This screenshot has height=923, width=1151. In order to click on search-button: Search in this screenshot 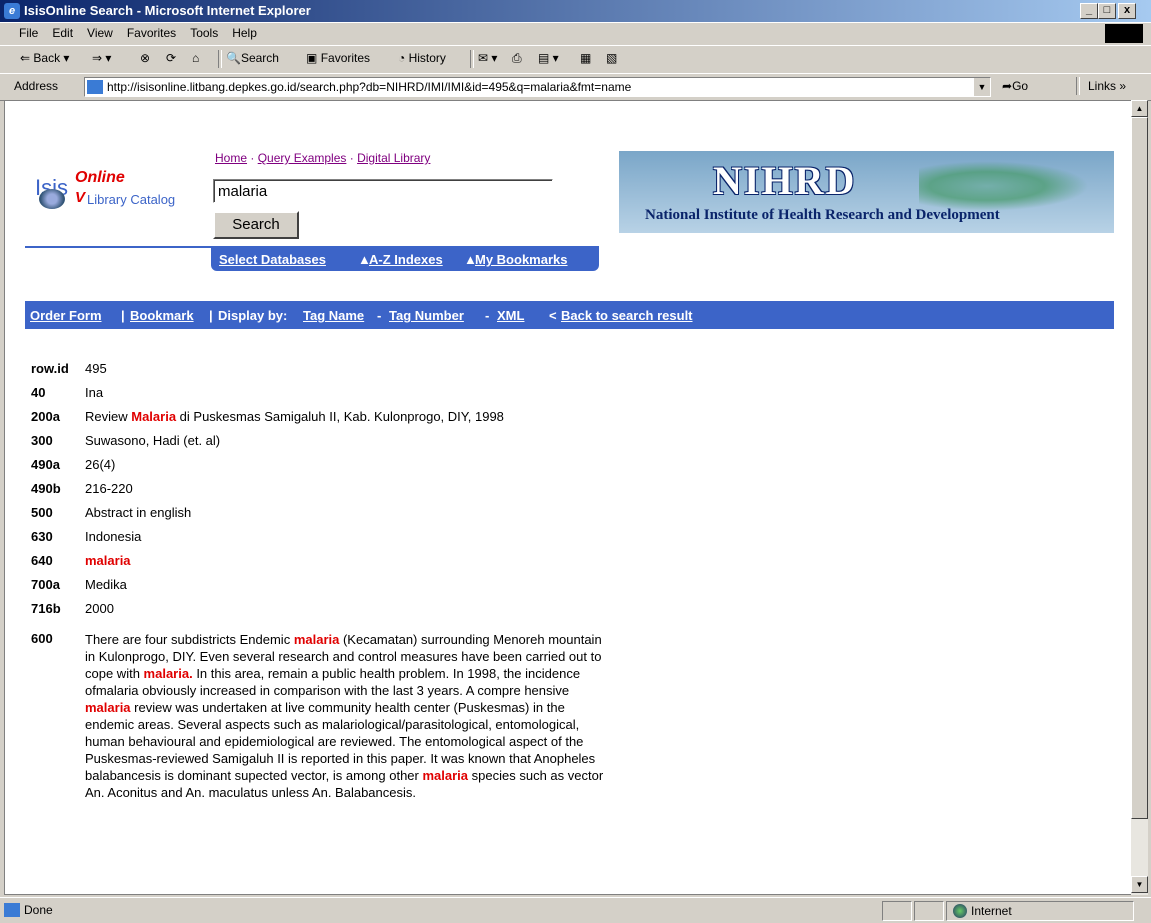, I will do `click(256, 225)`.